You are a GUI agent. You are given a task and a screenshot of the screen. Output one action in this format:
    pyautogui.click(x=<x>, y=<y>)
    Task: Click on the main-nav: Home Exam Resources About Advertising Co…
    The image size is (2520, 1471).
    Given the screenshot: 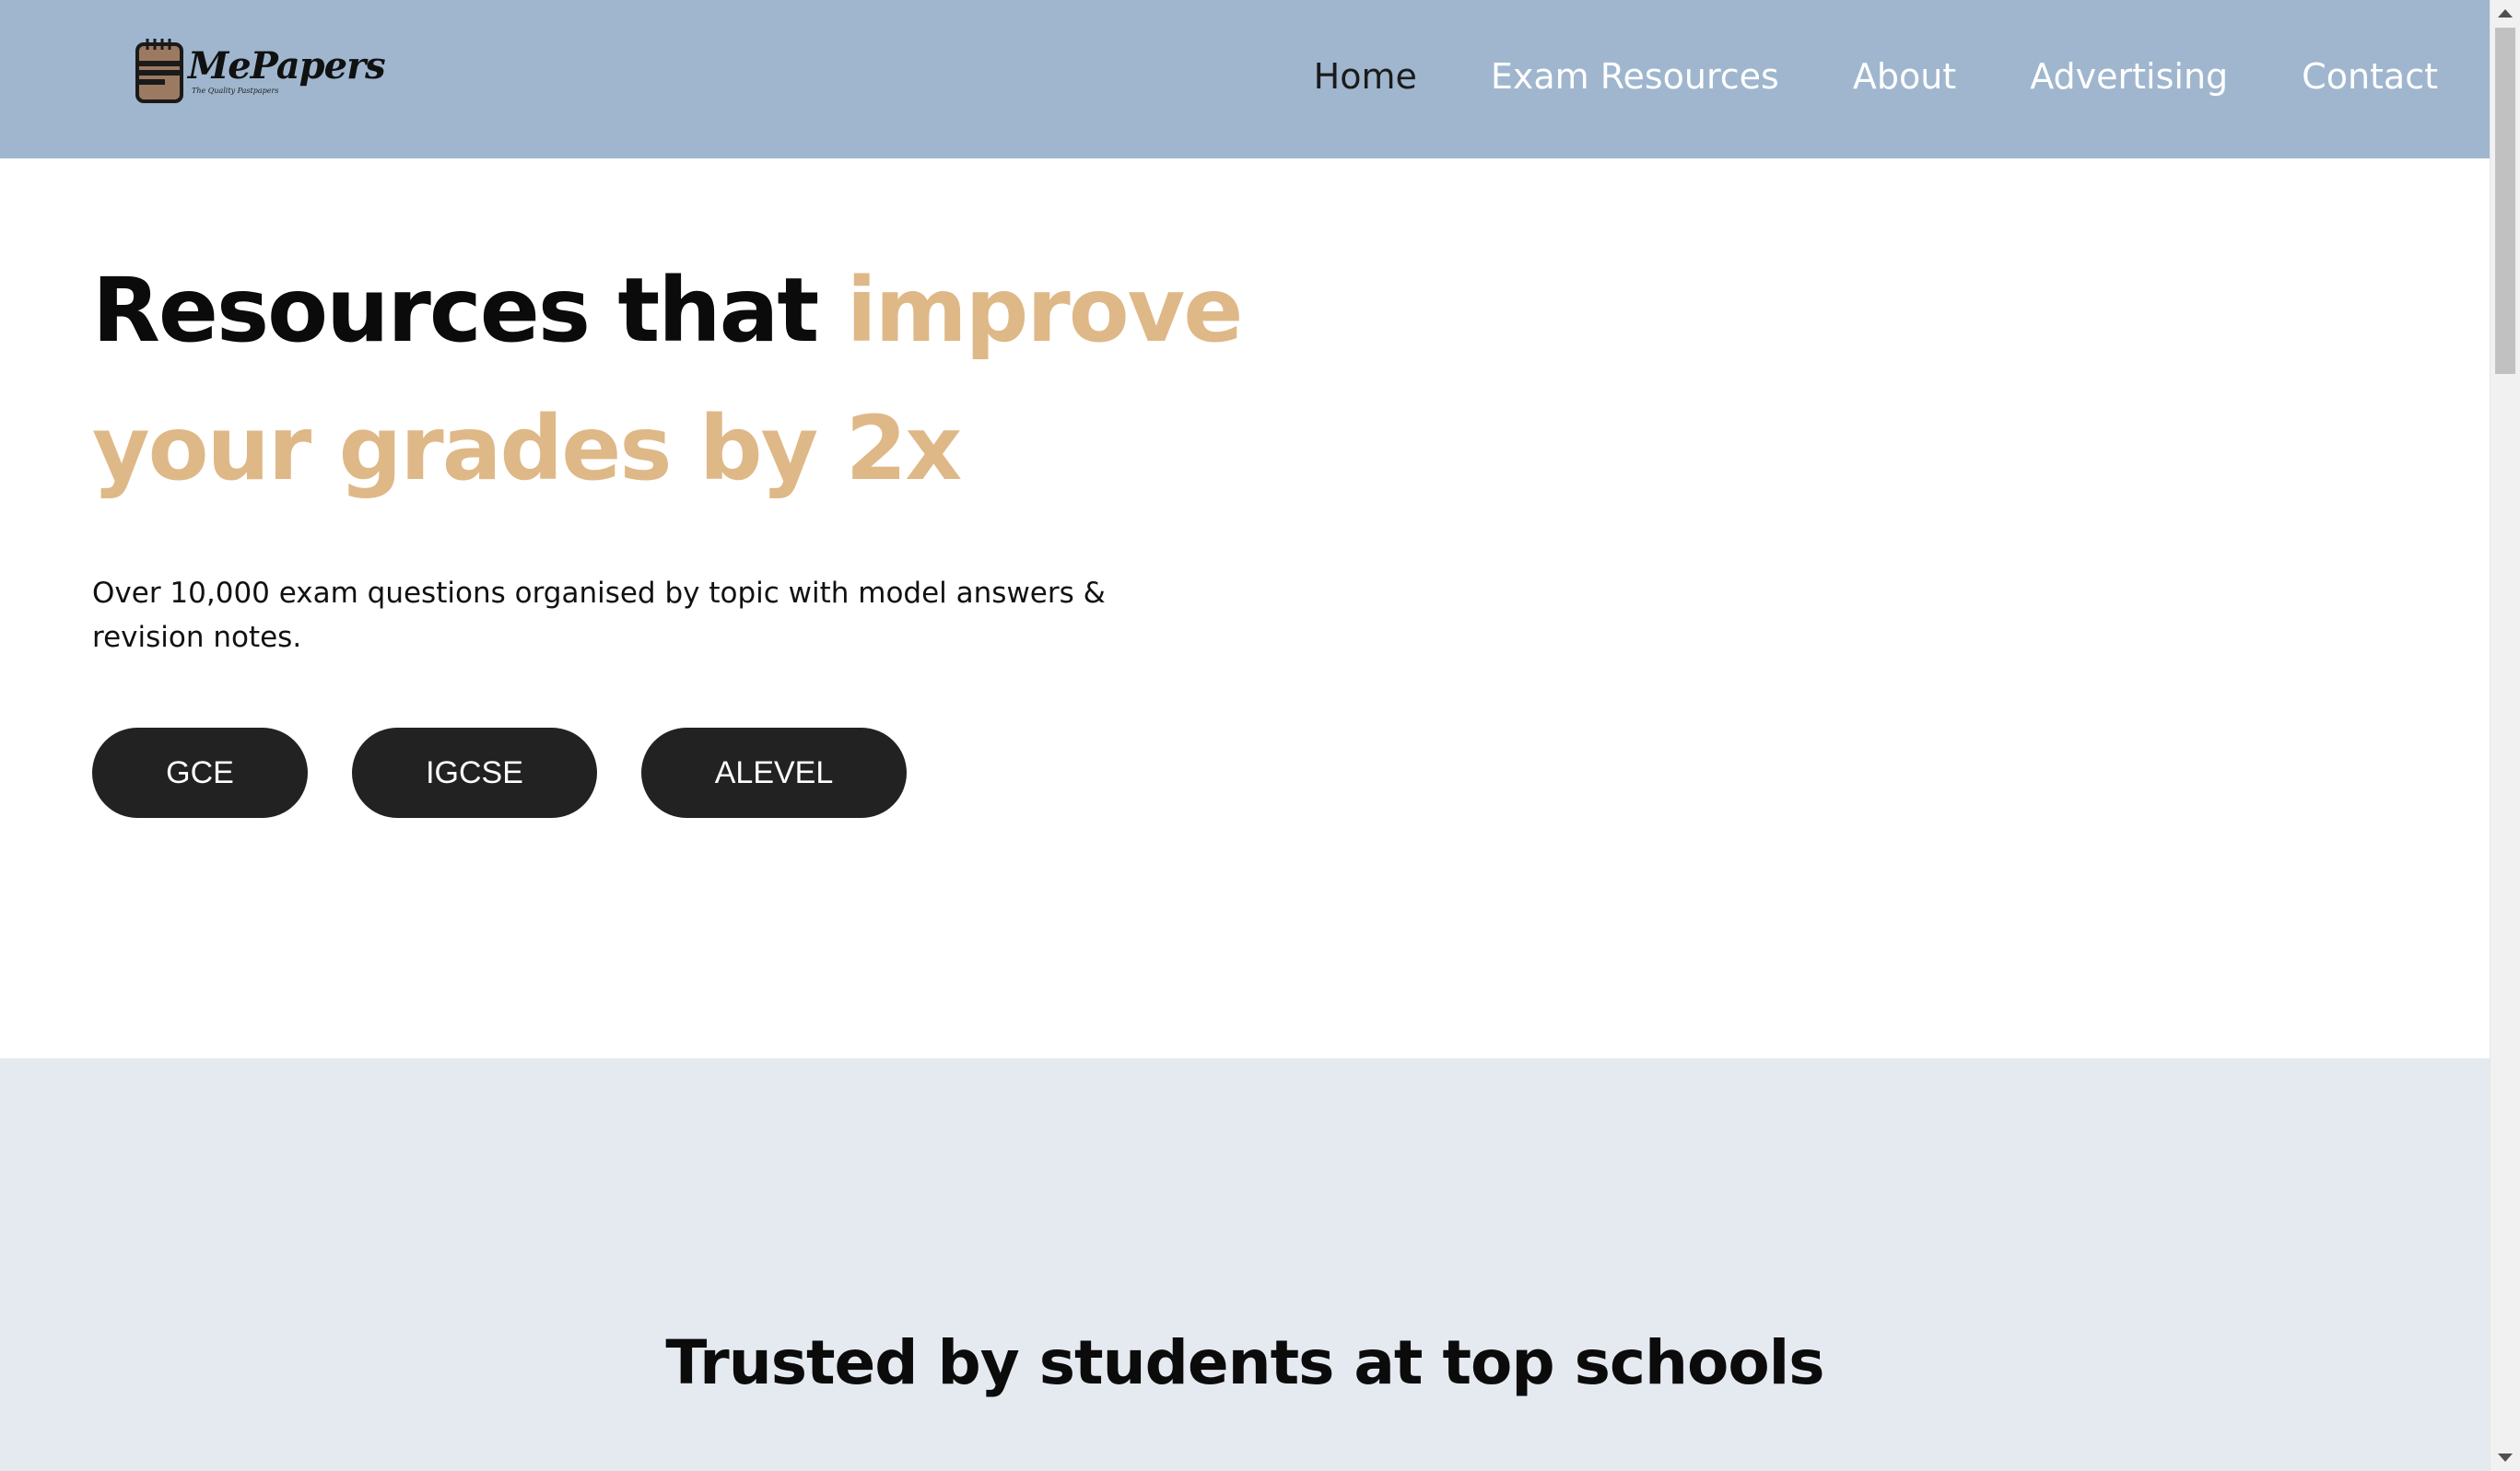 What is the action you would take?
    pyautogui.click(x=1839, y=76)
    